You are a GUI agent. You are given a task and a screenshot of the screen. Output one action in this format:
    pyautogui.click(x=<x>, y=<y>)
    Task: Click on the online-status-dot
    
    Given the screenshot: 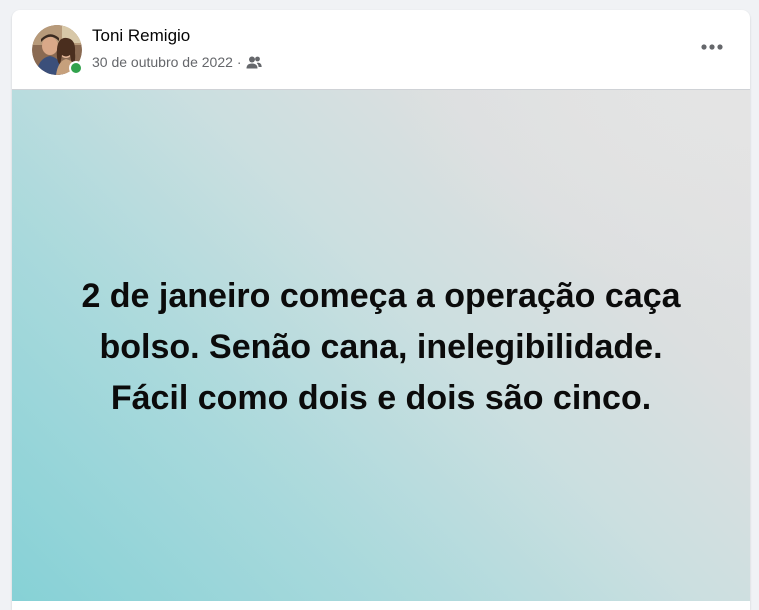 What is the action you would take?
    pyautogui.click(x=76, y=68)
    